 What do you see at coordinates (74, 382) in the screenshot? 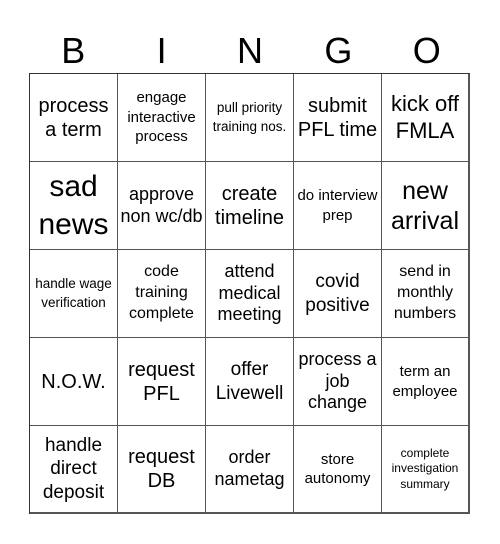
I see `bingo-cell: N.O.W.` at bounding box center [74, 382].